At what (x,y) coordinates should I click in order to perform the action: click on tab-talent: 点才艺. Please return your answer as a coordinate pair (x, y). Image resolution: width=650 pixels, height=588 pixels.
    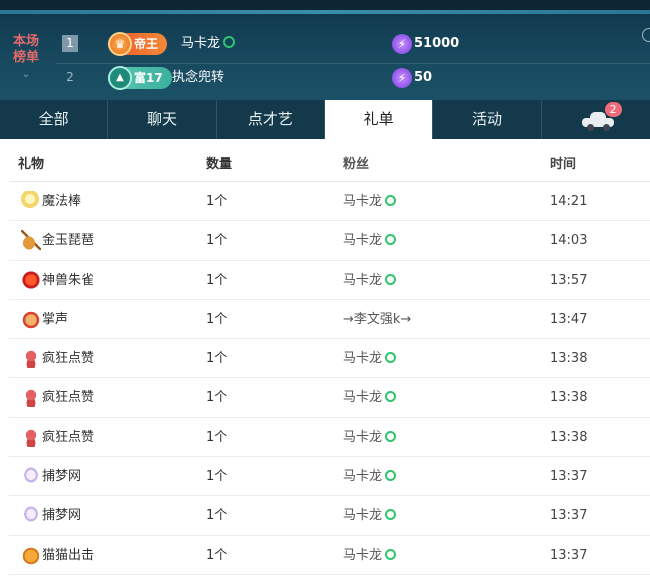
    Looking at the image, I should click on (271, 119).